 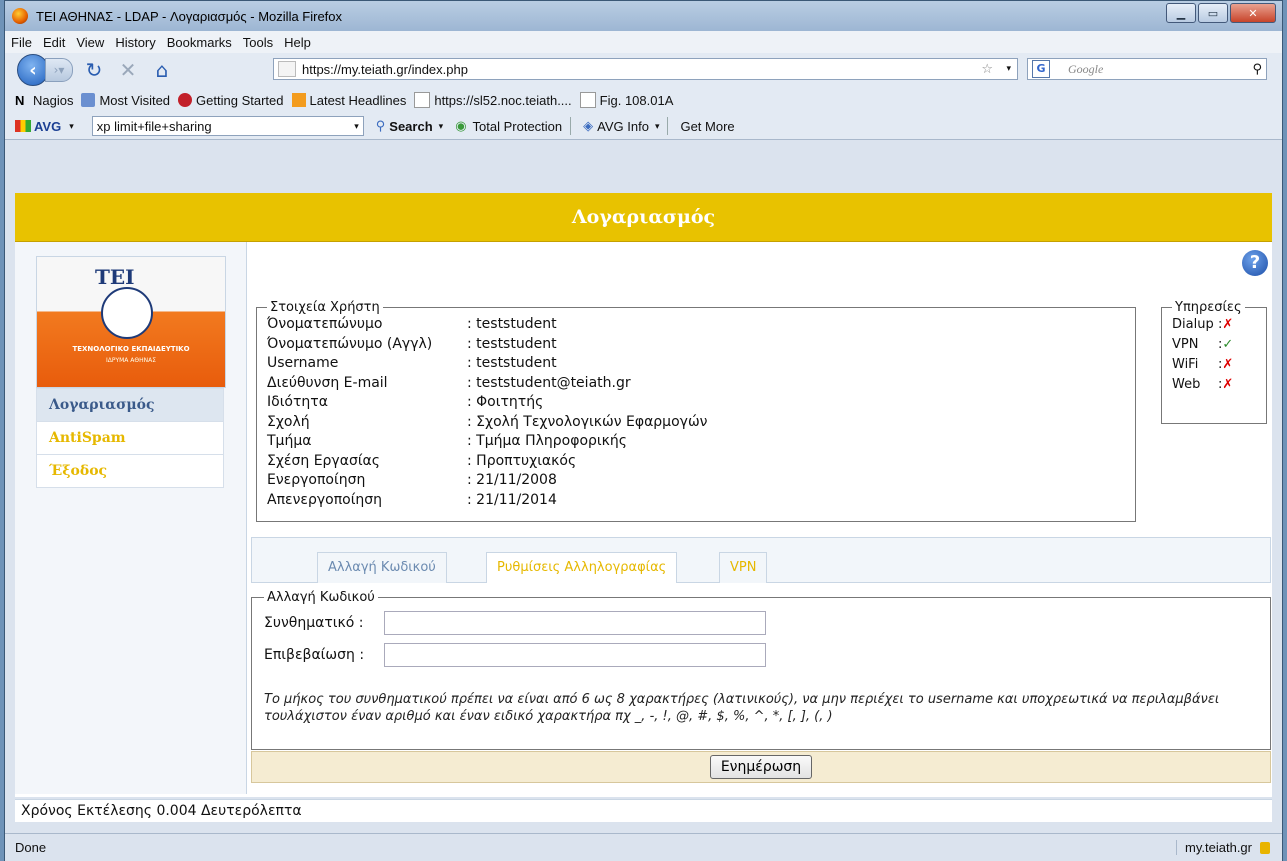 I want to click on avg-search-input: xp limit+file+sharing ▾, so click(x=227, y=126).